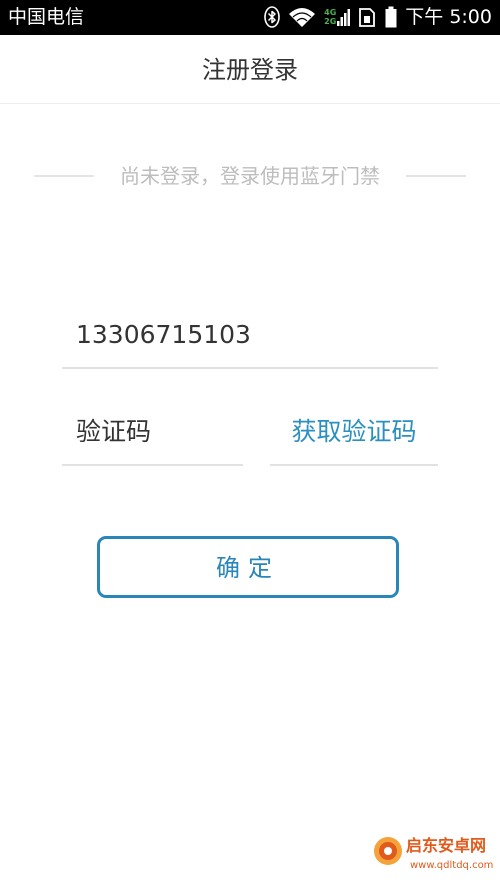  Describe the element at coordinates (368, 17) in the screenshot. I see `sim-icon` at that location.